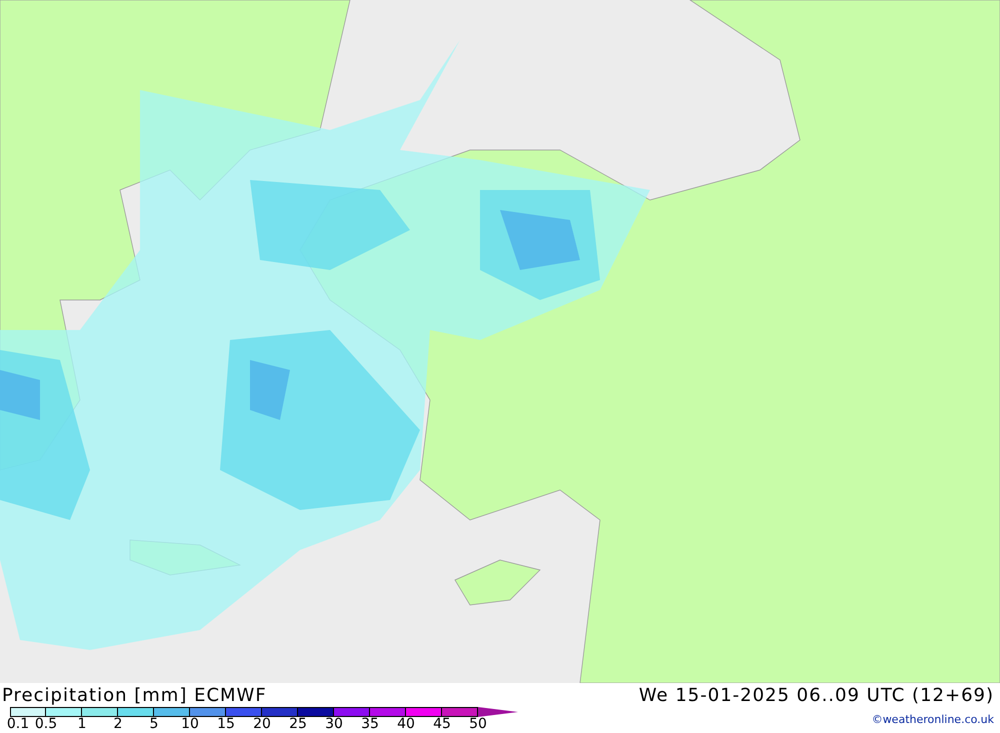 This screenshot has height=733, width=1000. Describe the element at coordinates (478, 724) in the screenshot. I see `legend-label: 50` at that location.